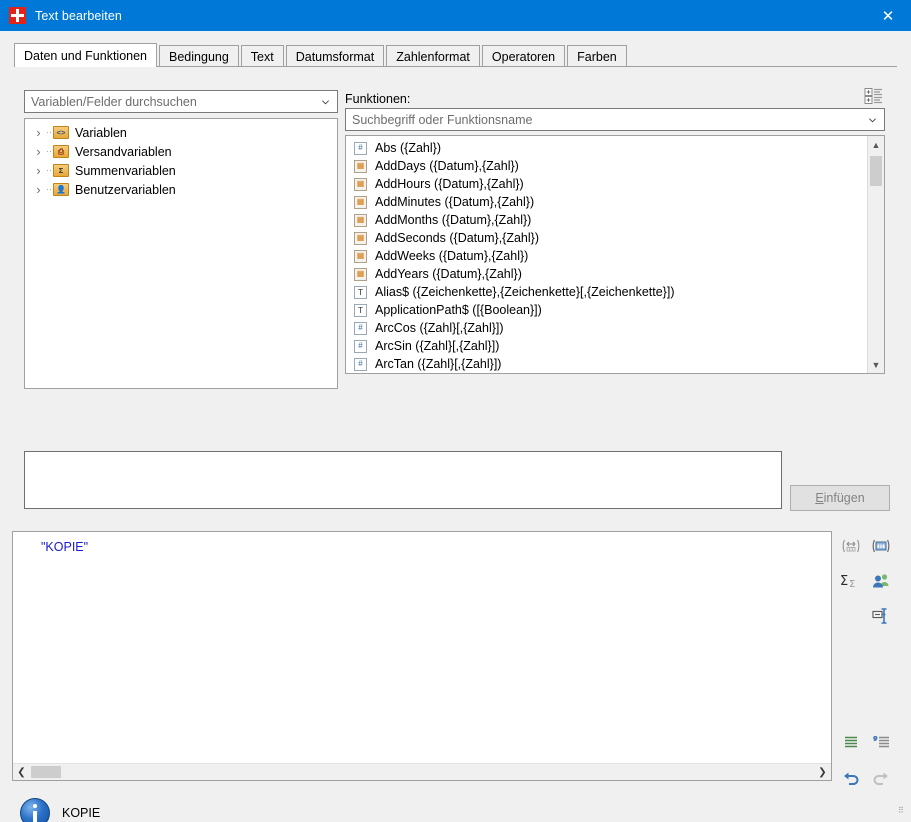  Describe the element at coordinates (615, 373) in the screenshot. I see `list-item-partial` at that location.